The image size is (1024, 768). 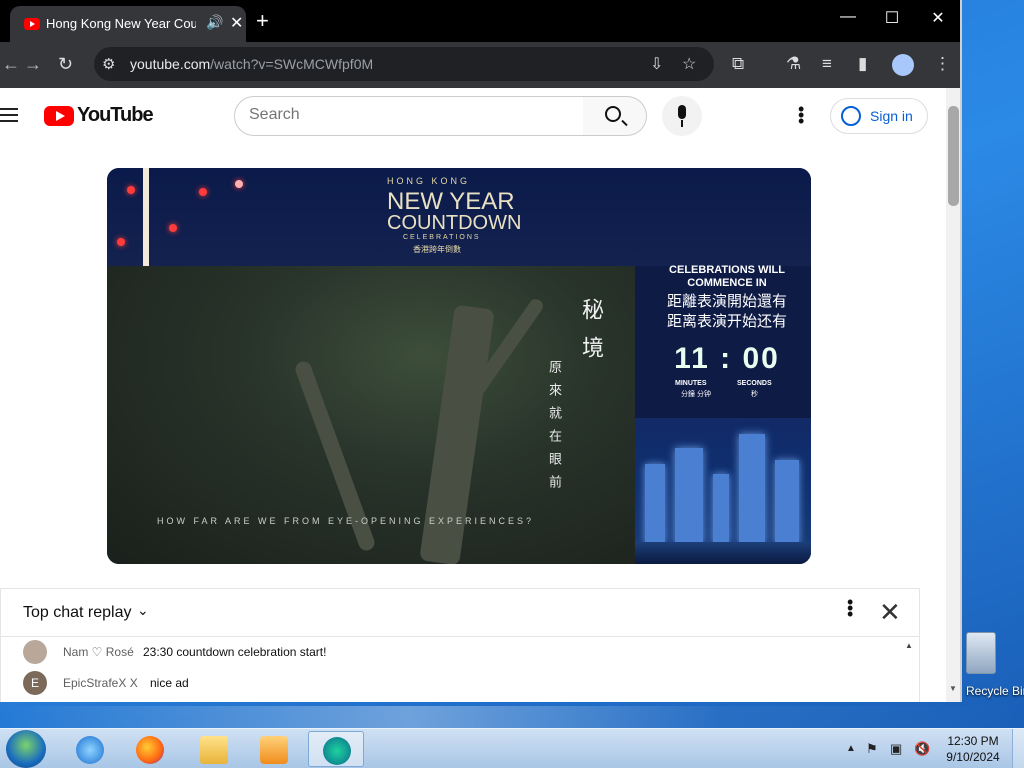 What do you see at coordinates (727, 358) in the screenshot?
I see `countdown-timer: 11 : 00` at bounding box center [727, 358].